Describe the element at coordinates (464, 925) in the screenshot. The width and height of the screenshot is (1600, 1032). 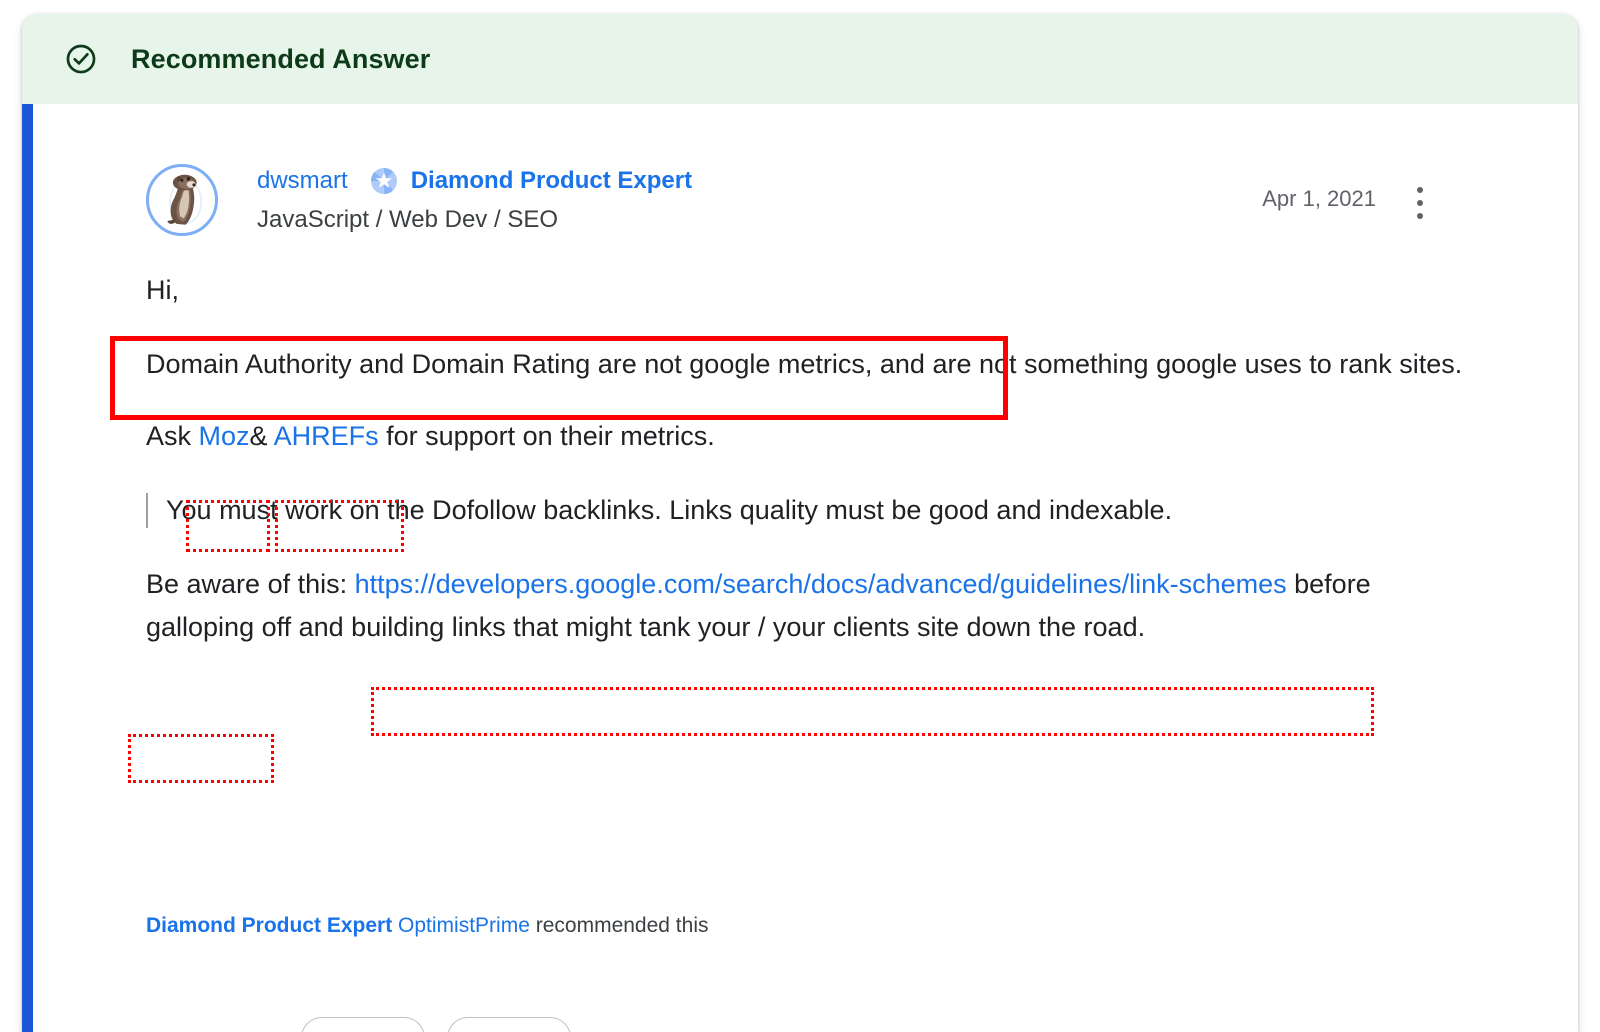
I see `footer-user-link: OptimistPrime` at that location.